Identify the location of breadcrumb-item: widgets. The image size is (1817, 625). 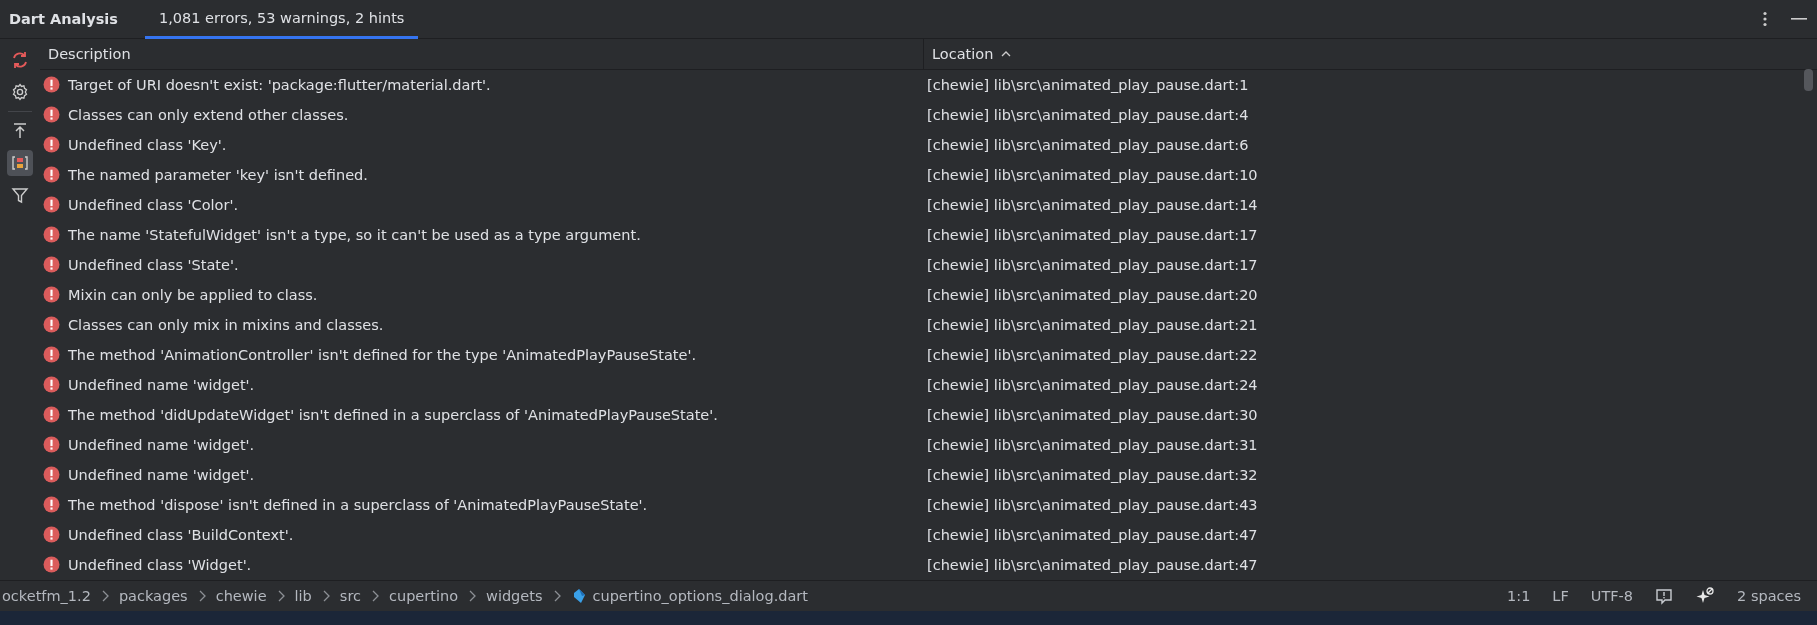
(514, 596).